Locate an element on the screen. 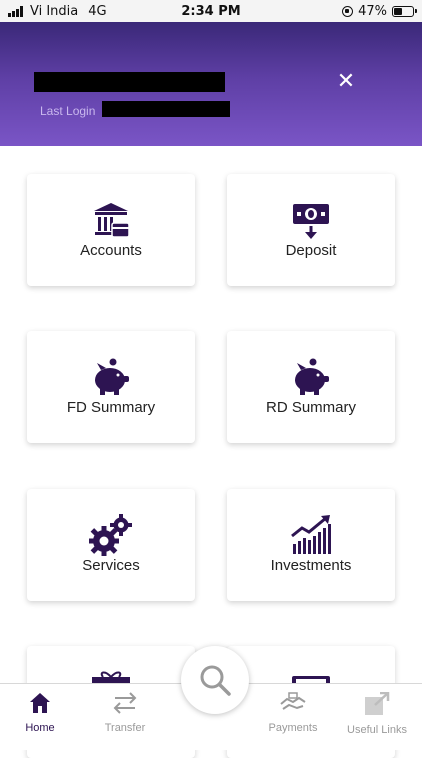 This screenshot has height=758, width=422. close-icon: ✕ is located at coordinates (346, 82).